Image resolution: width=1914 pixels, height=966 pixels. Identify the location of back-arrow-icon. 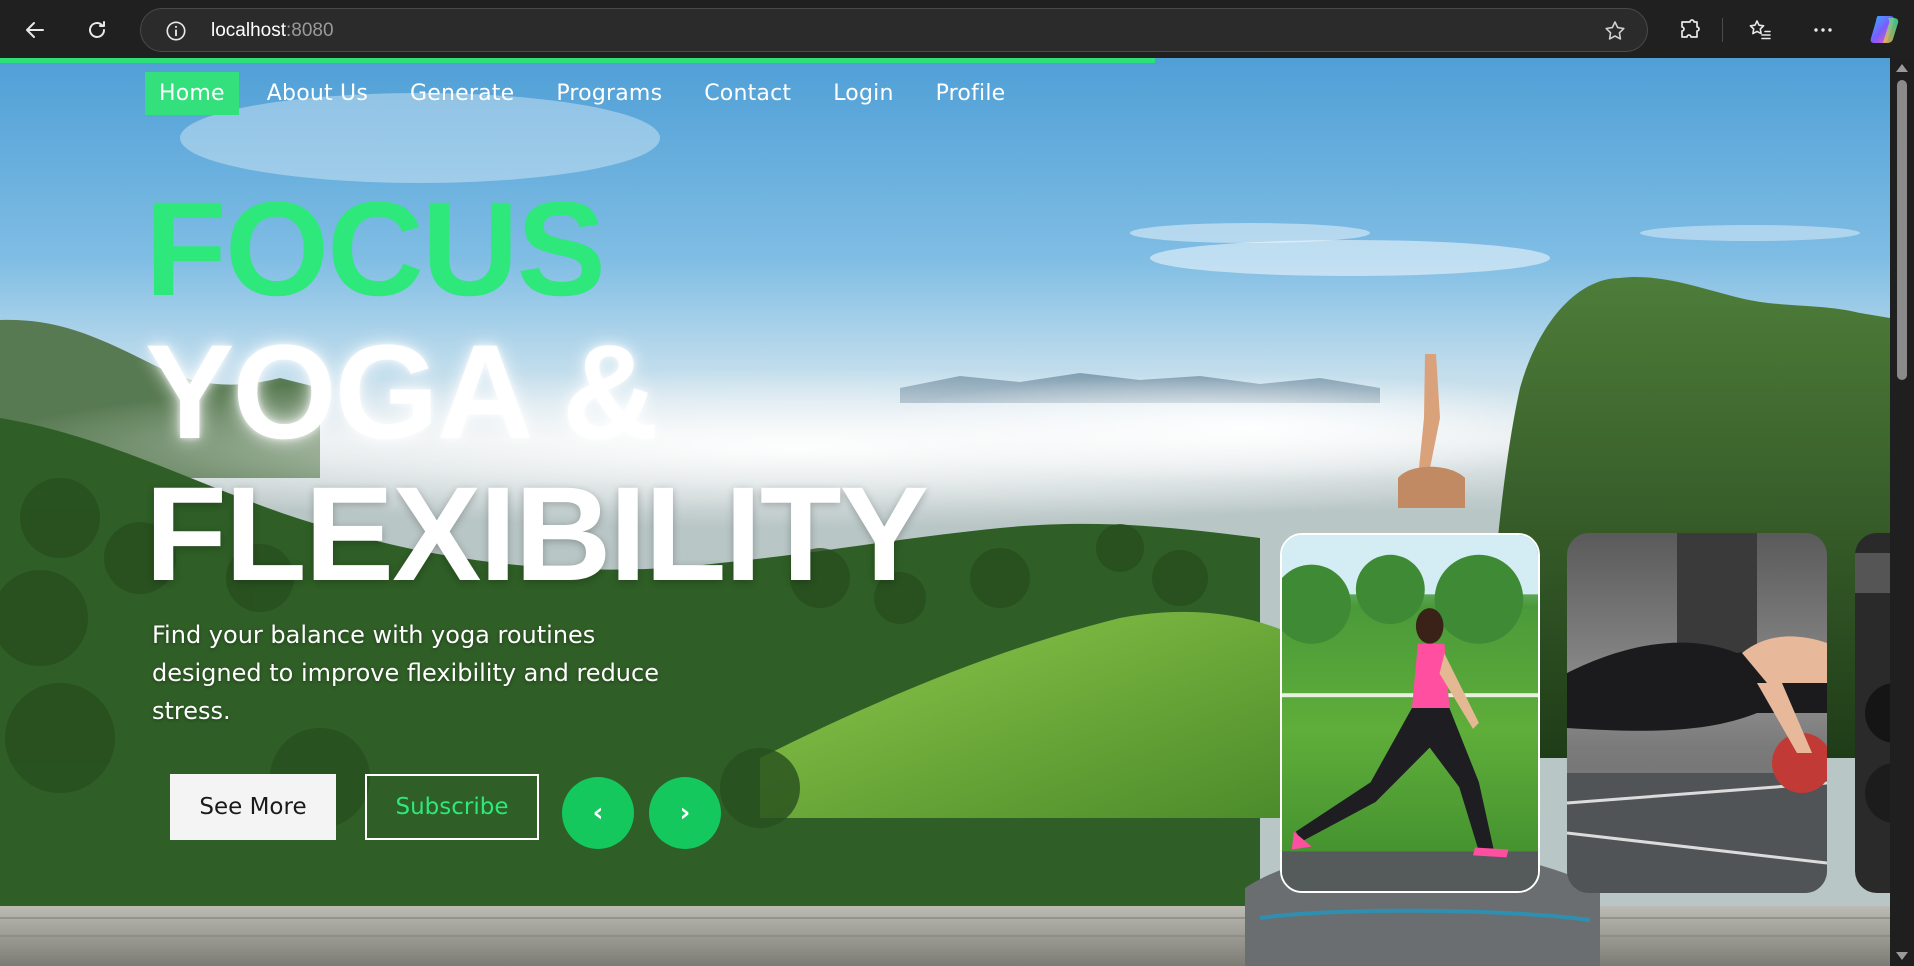
(35, 30).